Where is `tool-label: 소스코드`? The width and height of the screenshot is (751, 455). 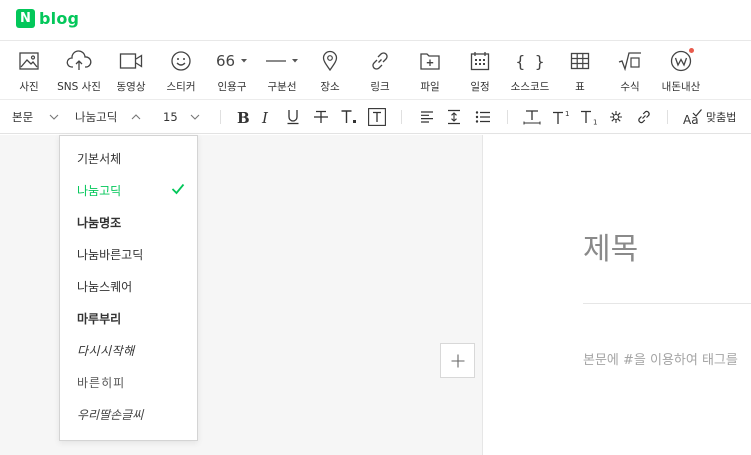
tool-label: 소스코드 is located at coordinates (530, 87).